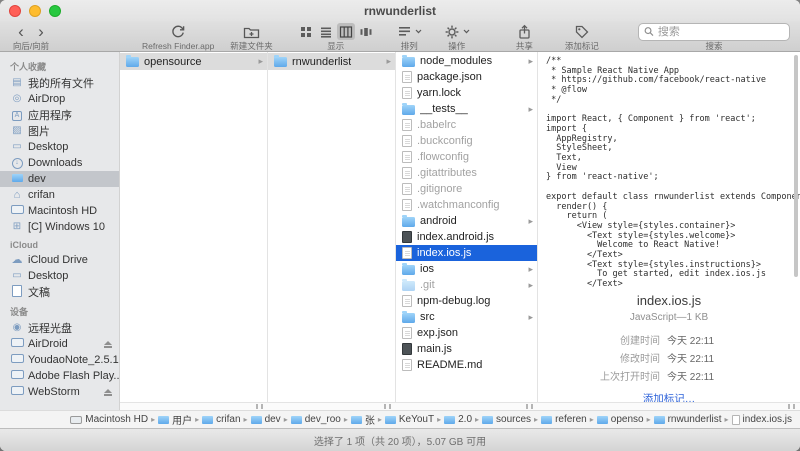 This screenshot has width=800, height=451. What do you see at coordinates (466, 141) in the screenshot?
I see `file-row-buckconfig: .buckconfig` at bounding box center [466, 141].